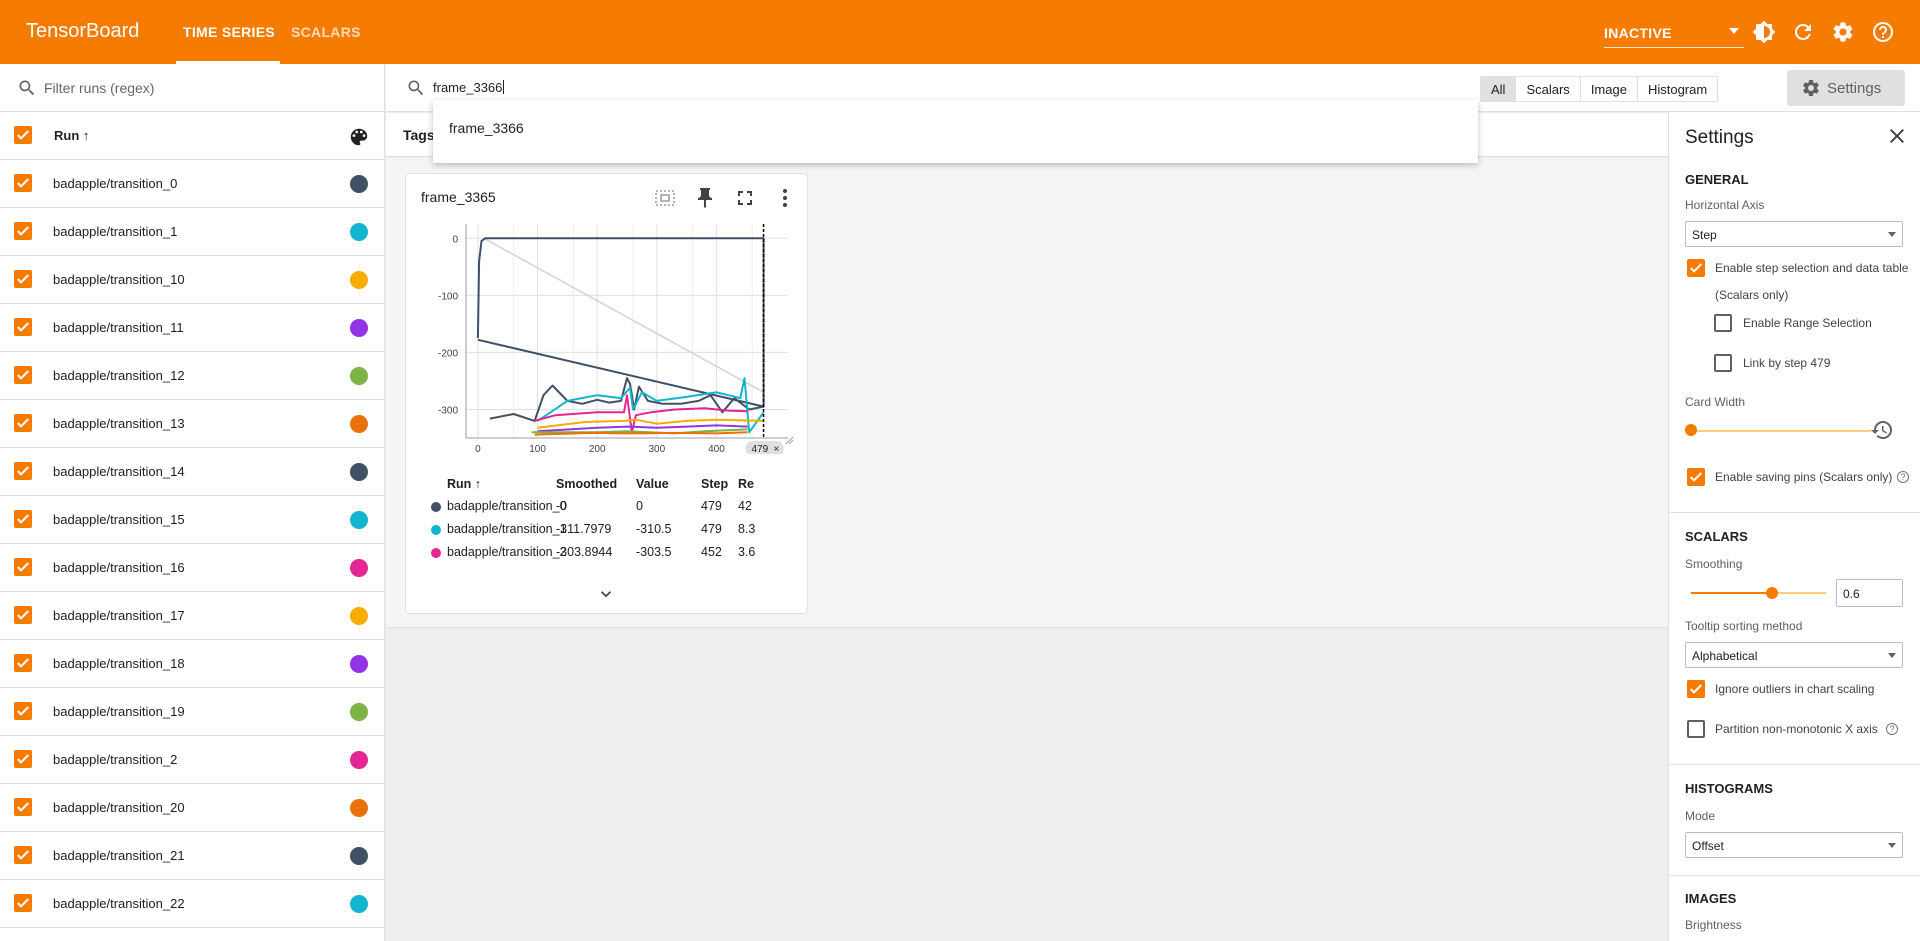 Image resolution: width=1920 pixels, height=941 pixels. What do you see at coordinates (71, 135) in the screenshot?
I see `run-column-header: Run ↑` at bounding box center [71, 135].